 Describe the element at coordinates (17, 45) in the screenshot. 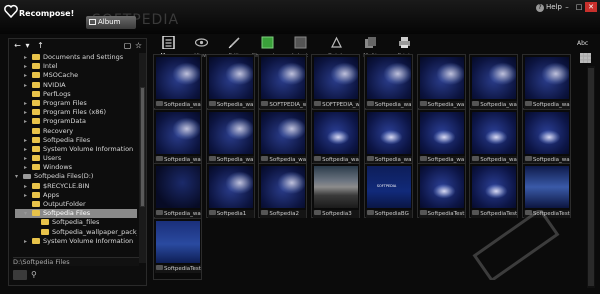

I see `back-arrow-icon: ←` at that location.